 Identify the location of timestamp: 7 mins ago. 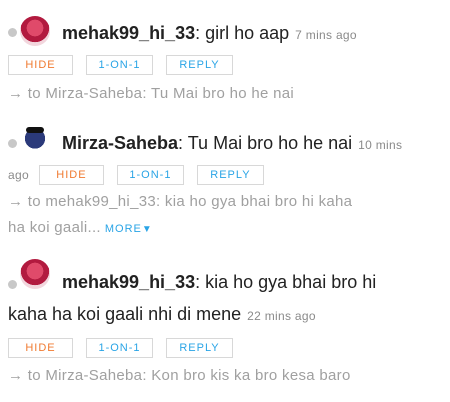
(326, 35).